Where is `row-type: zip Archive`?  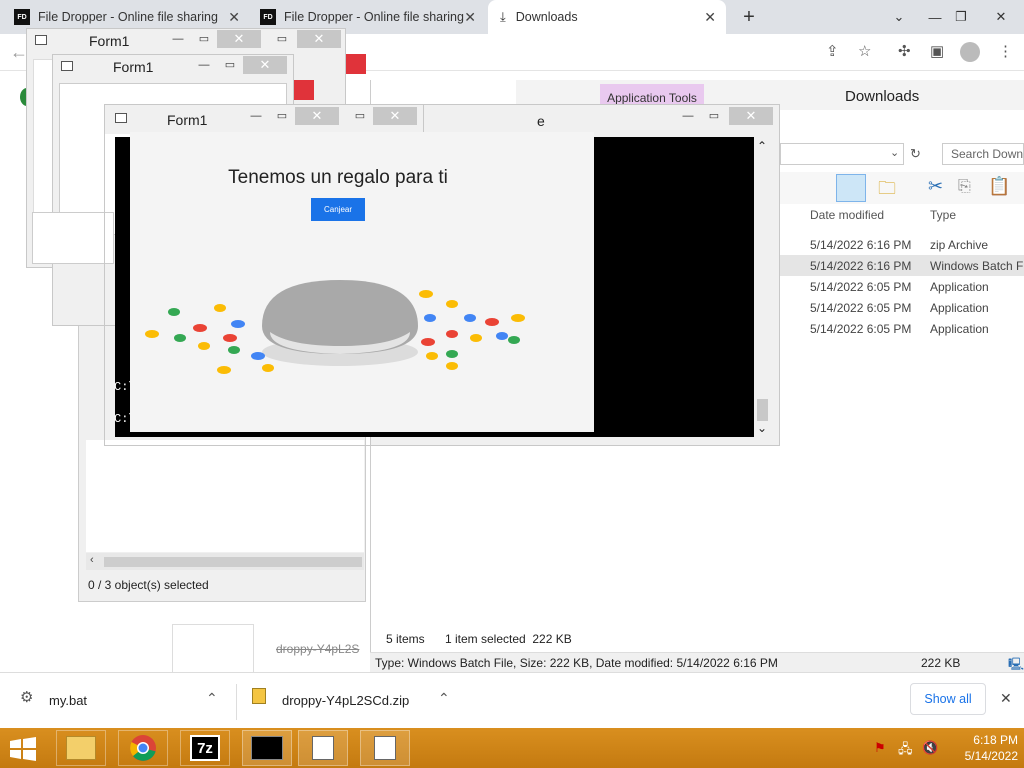 row-type: zip Archive is located at coordinates (959, 245).